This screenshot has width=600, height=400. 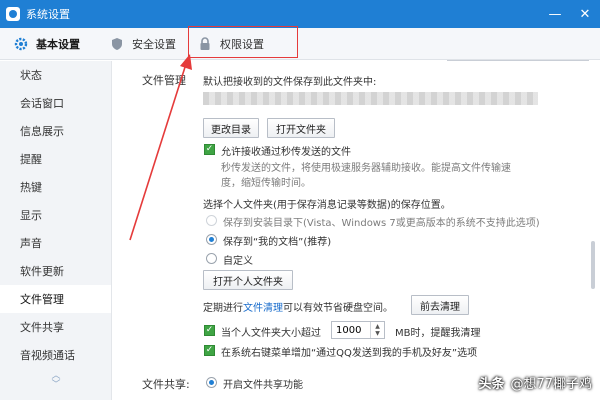 What do you see at coordinates (266, 183) in the screenshot?
I see `flash-desc-line2: 度，缩短传输时间。` at bounding box center [266, 183].